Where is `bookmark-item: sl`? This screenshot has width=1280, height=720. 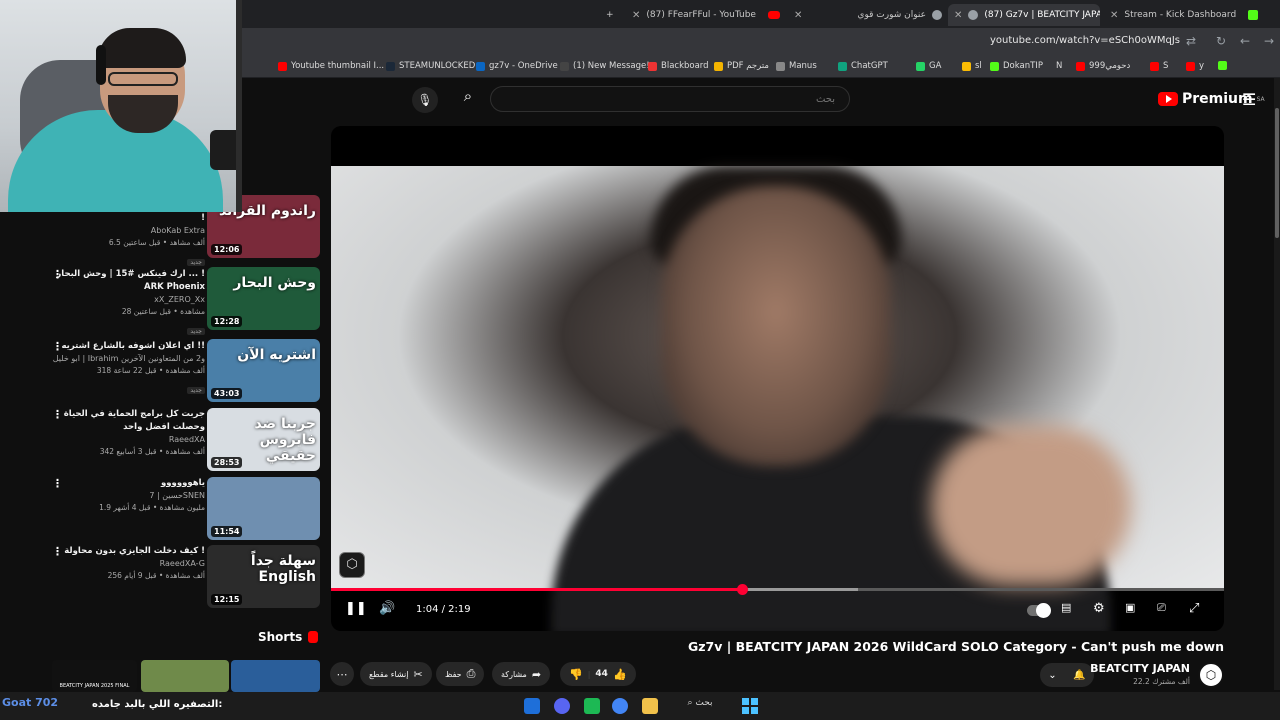
bookmark-item: sl is located at coordinates (972, 66).